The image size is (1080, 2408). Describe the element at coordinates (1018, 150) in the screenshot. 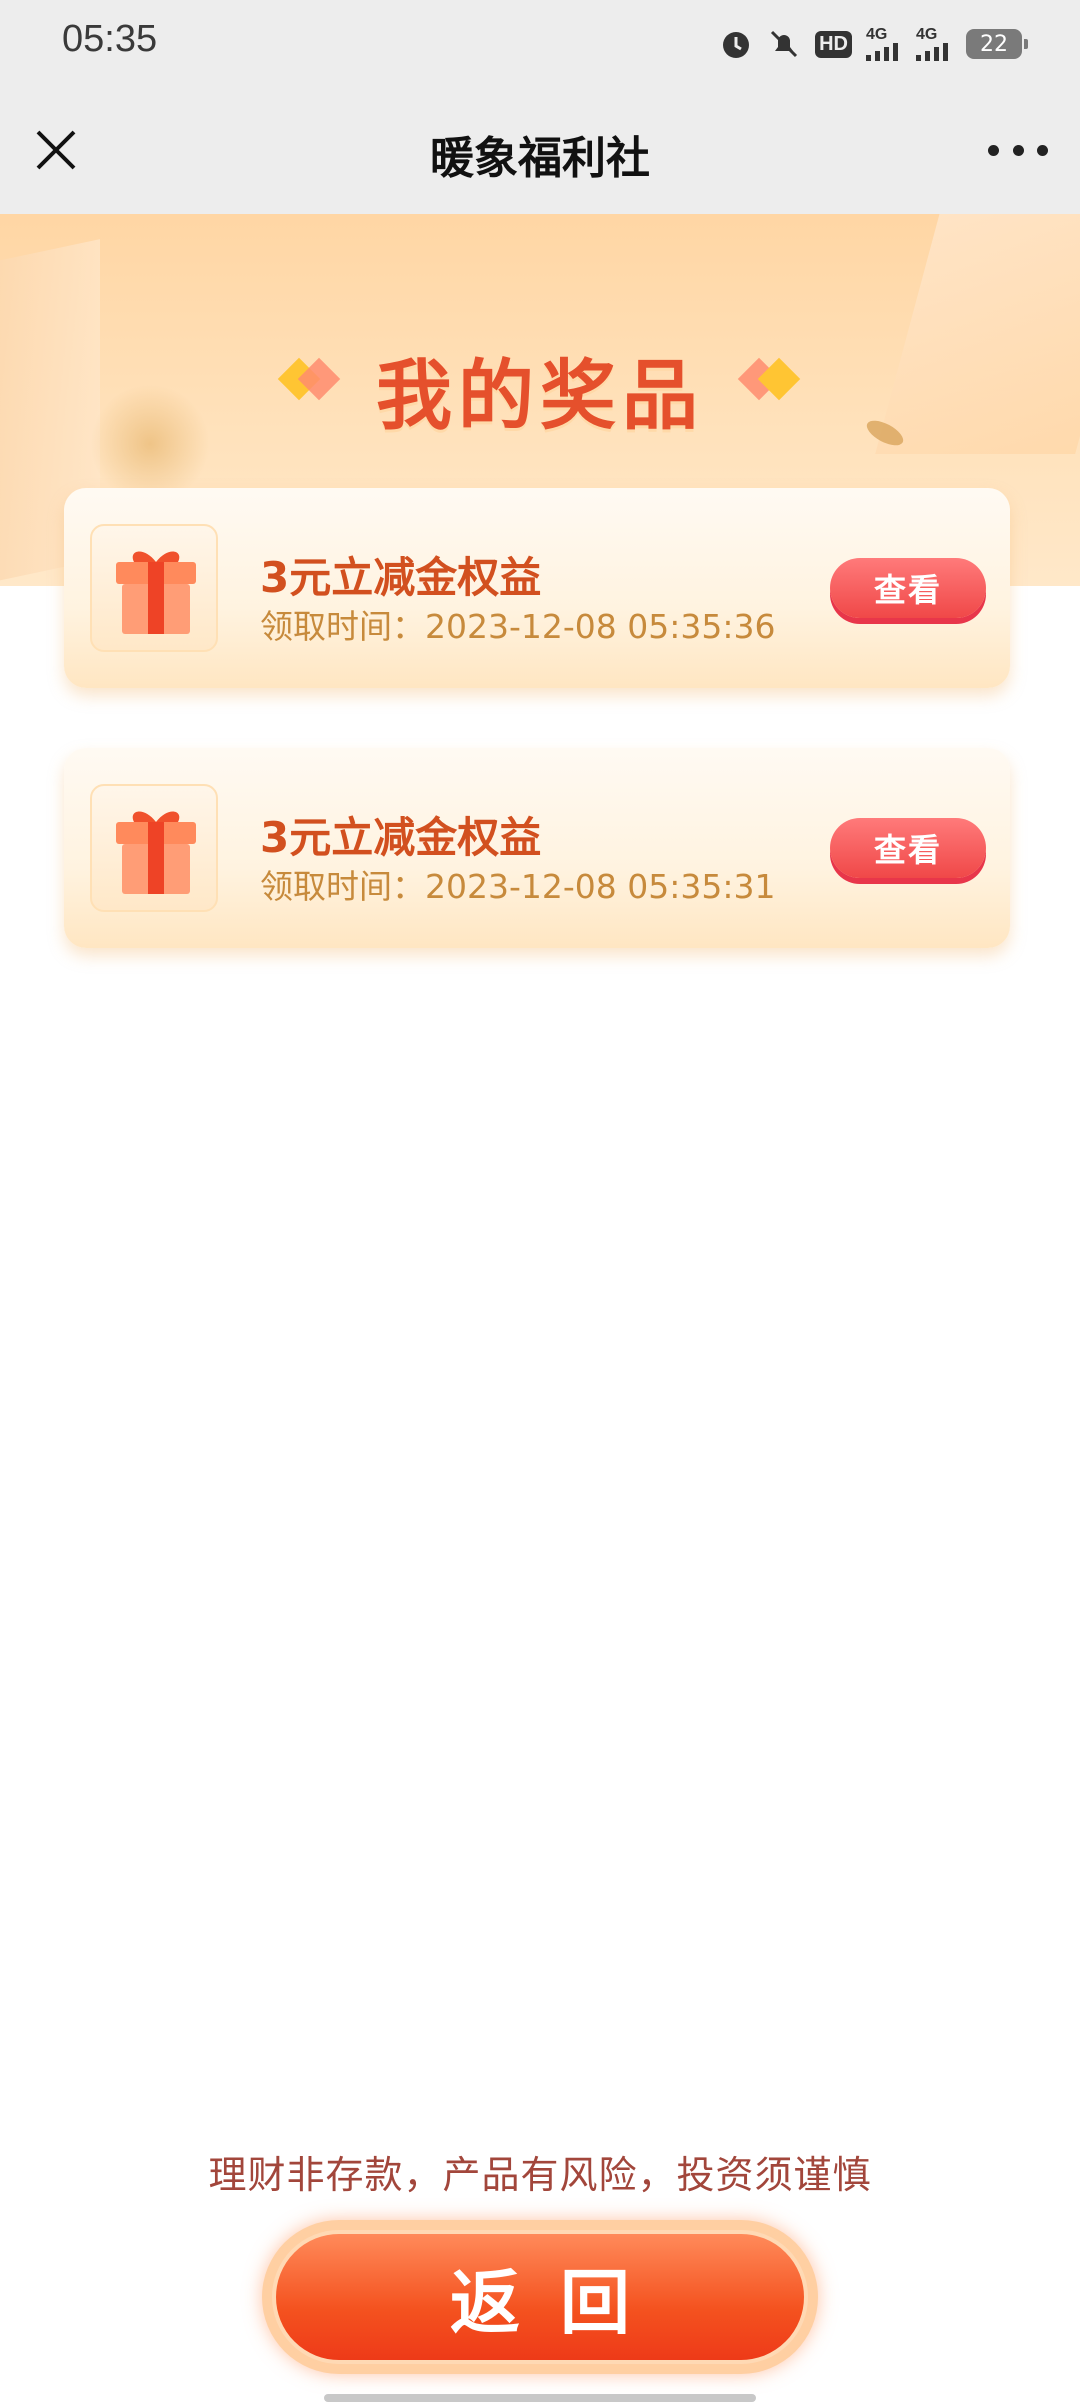

I see `more-icon` at that location.